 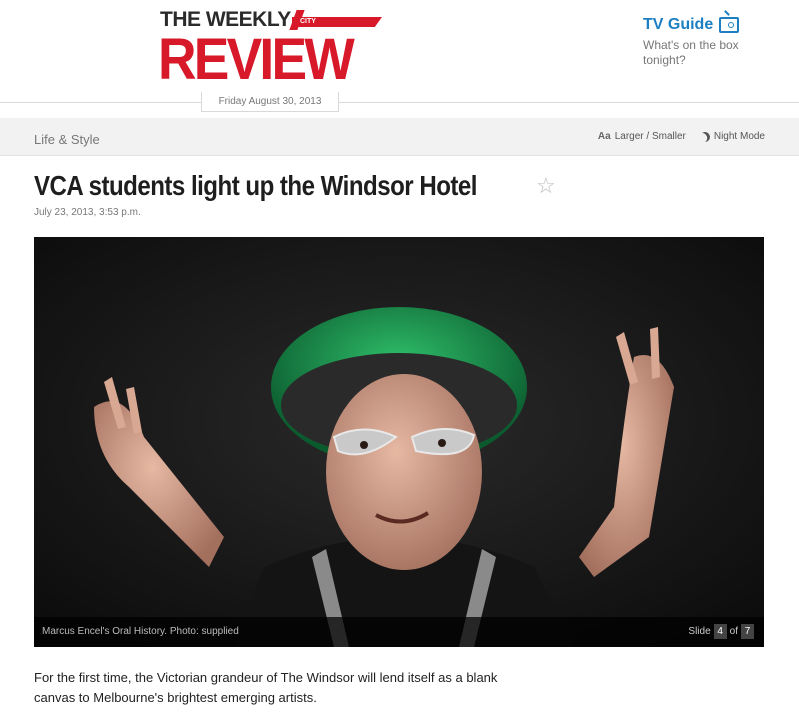 I want to click on article-headline: VCA students light up the Windsor Hotel, so click(x=255, y=185).